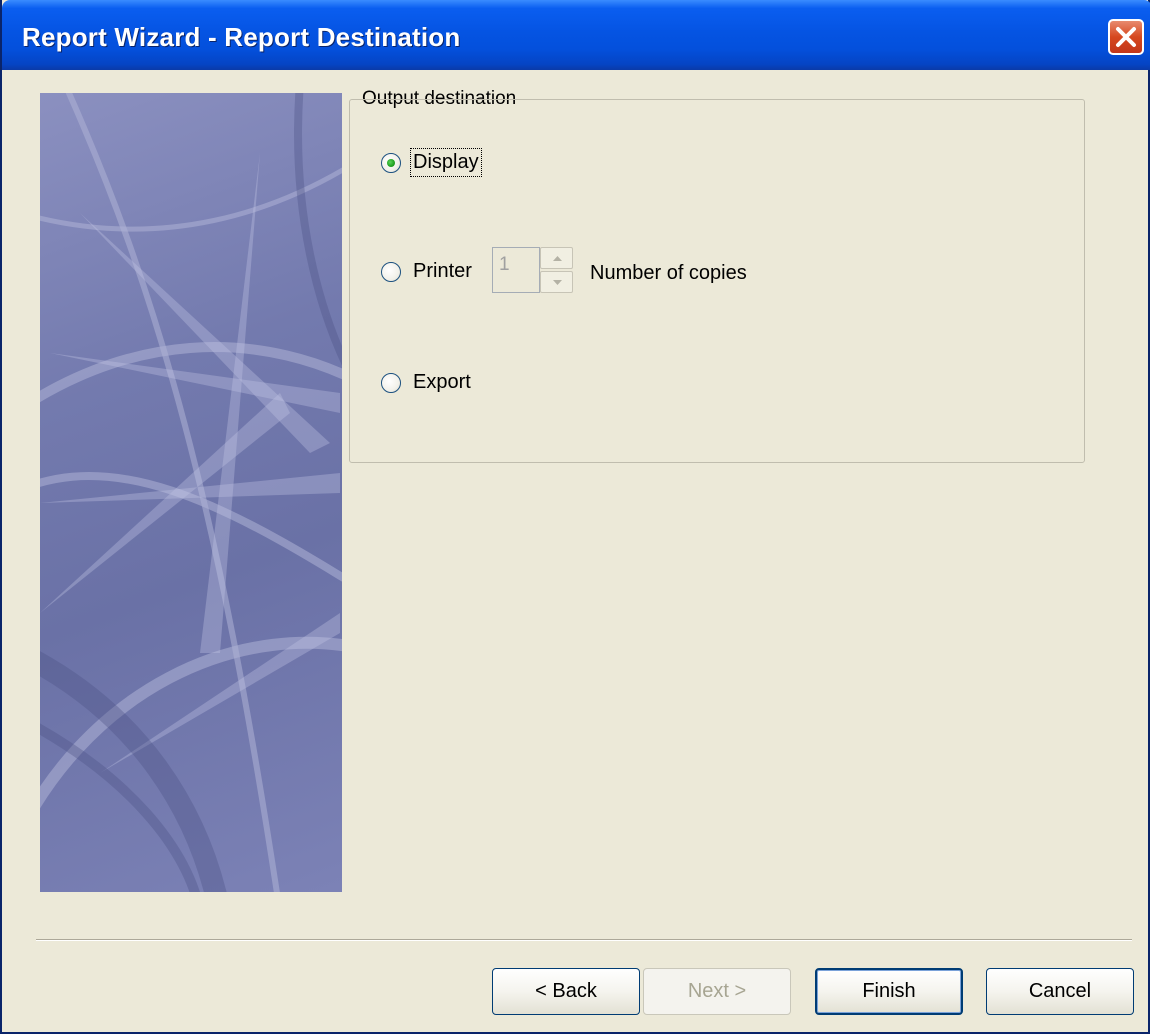  Describe the element at coordinates (241, 37) in the screenshot. I see `window-title: Report Wizard - Report Destination` at that location.